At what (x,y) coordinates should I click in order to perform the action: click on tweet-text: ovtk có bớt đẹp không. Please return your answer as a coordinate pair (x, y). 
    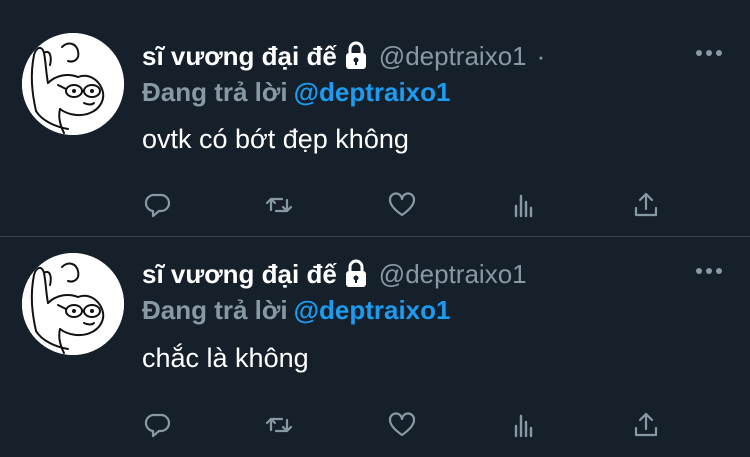
    Looking at the image, I should click on (275, 139).